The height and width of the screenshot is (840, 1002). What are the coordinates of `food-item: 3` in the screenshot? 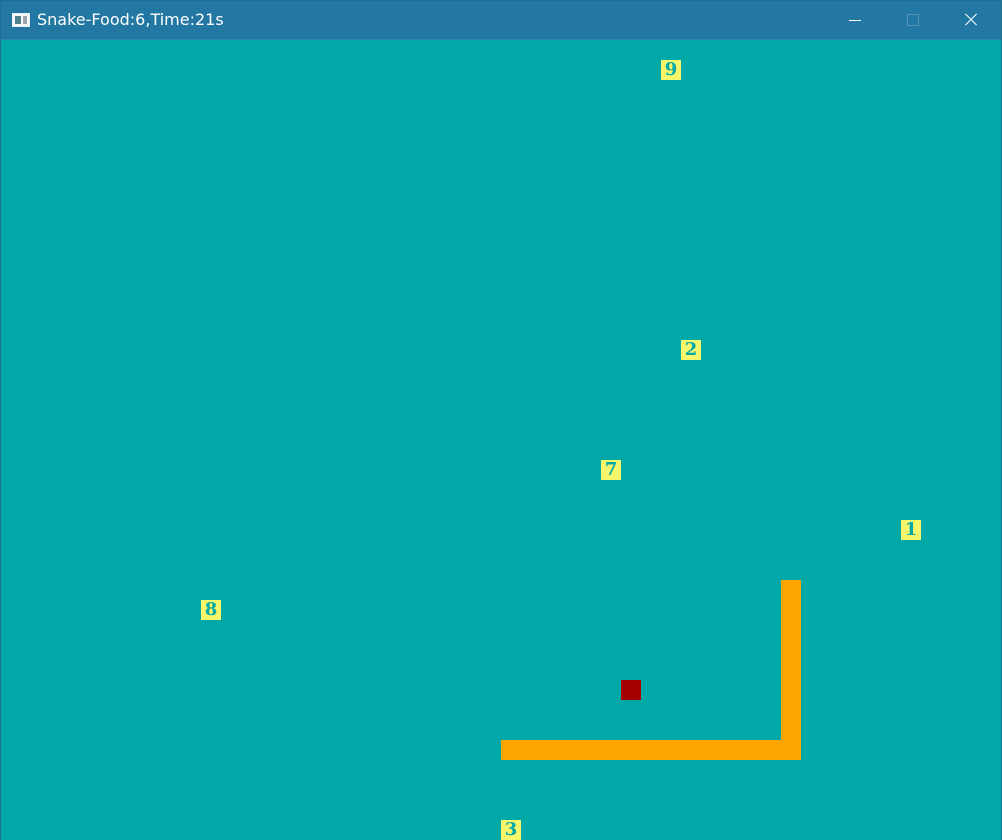 It's located at (511, 830).